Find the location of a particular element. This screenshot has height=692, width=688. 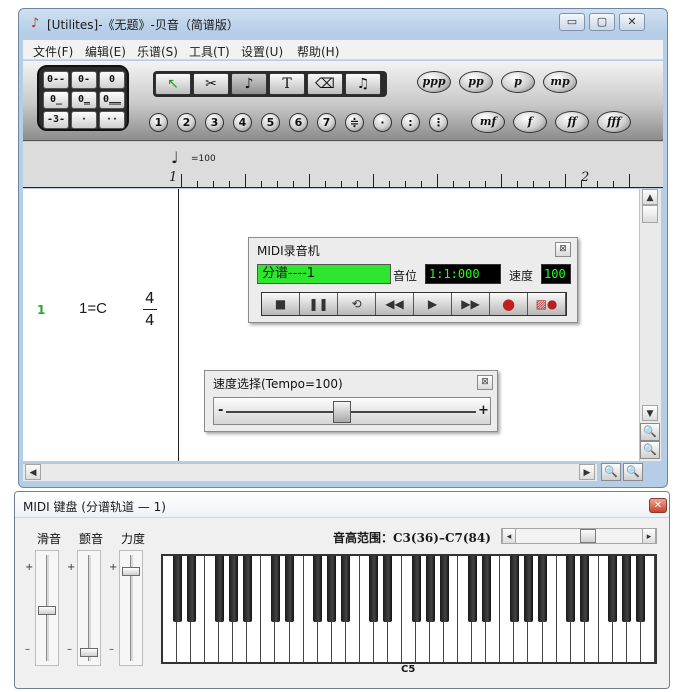

zoom-in-icon: 🔍 is located at coordinates (650, 432).